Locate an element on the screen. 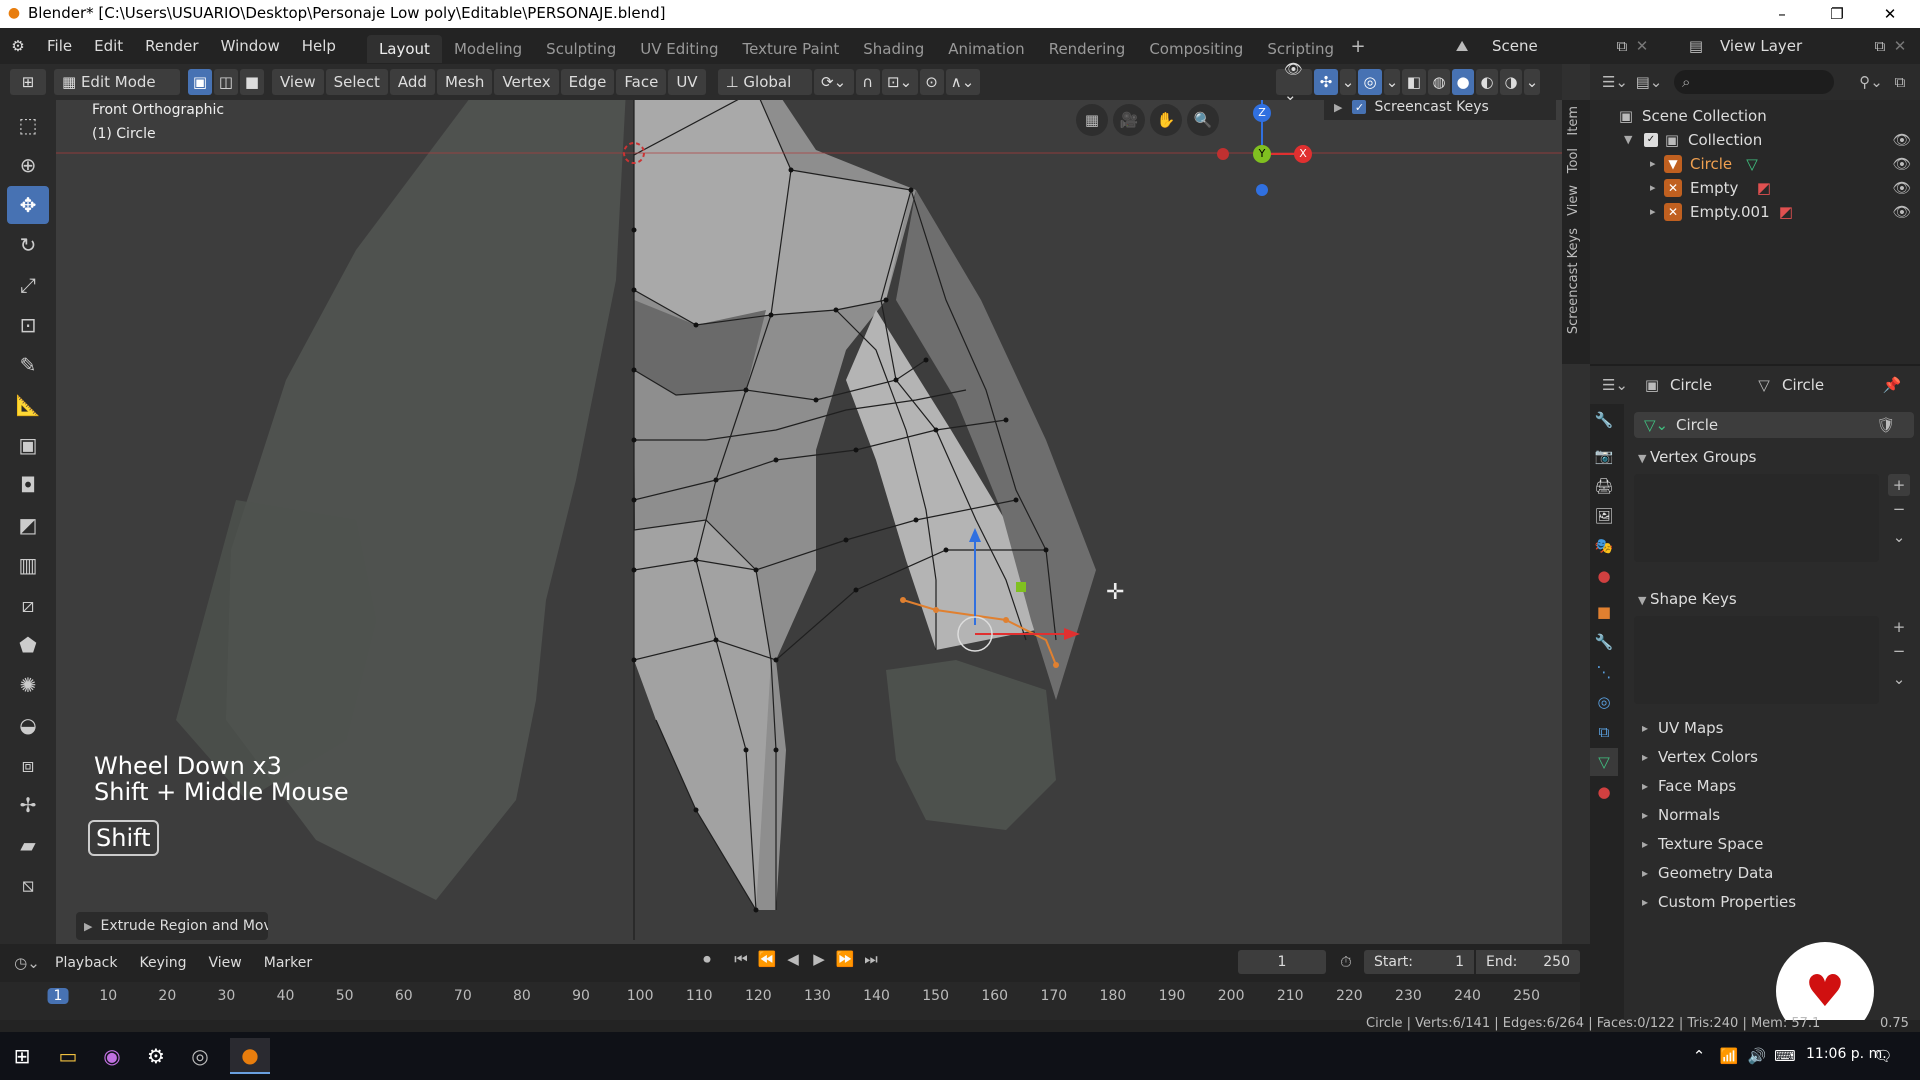 This screenshot has height=1080, width=1920. tab-rendering: Rendering is located at coordinates (1087, 49).